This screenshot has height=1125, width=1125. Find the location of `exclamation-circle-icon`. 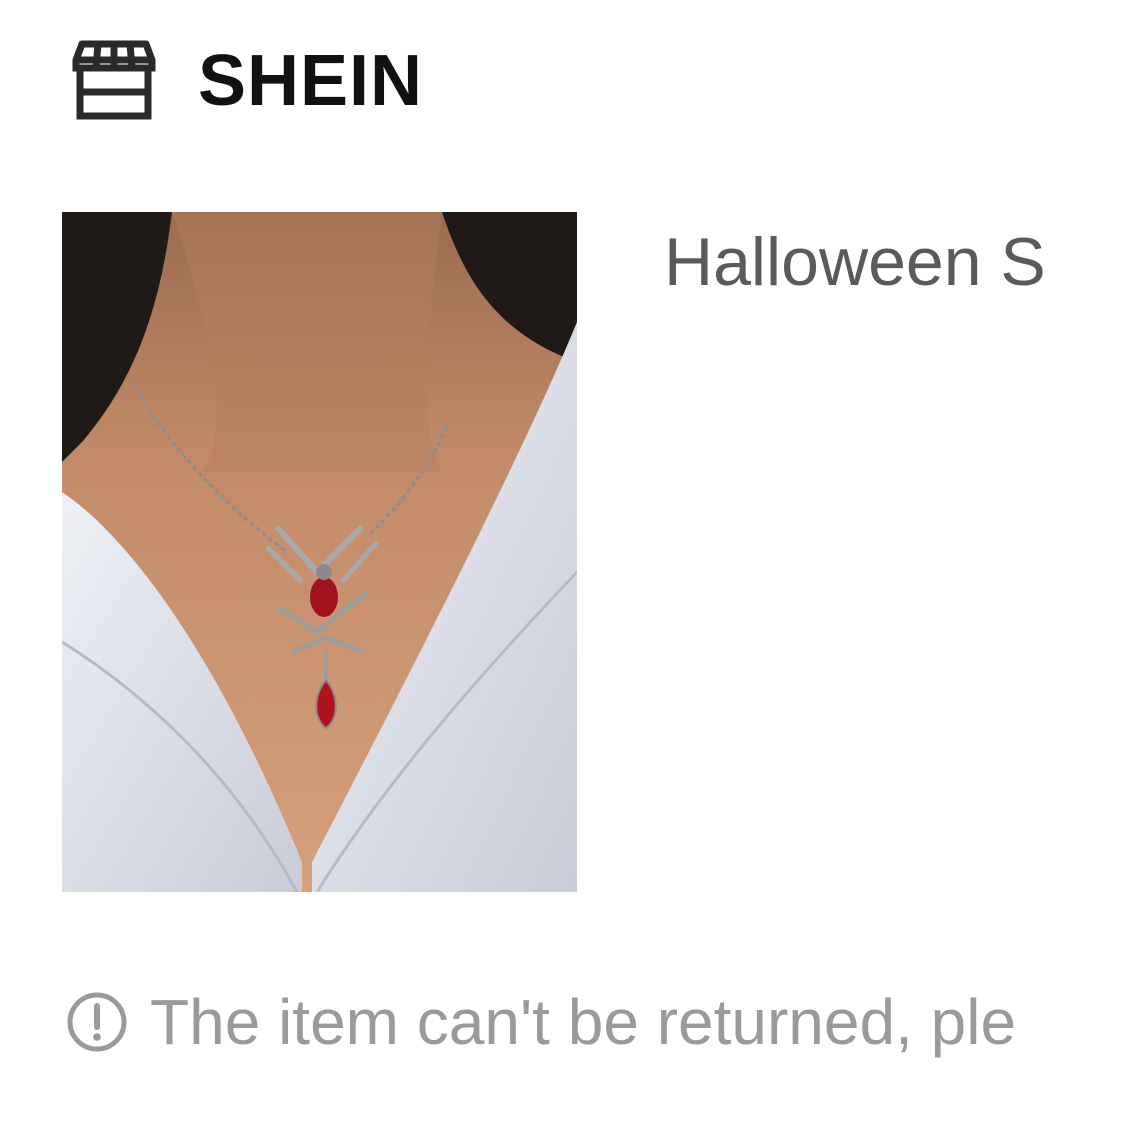

exclamation-circle-icon is located at coordinates (97, 1022).